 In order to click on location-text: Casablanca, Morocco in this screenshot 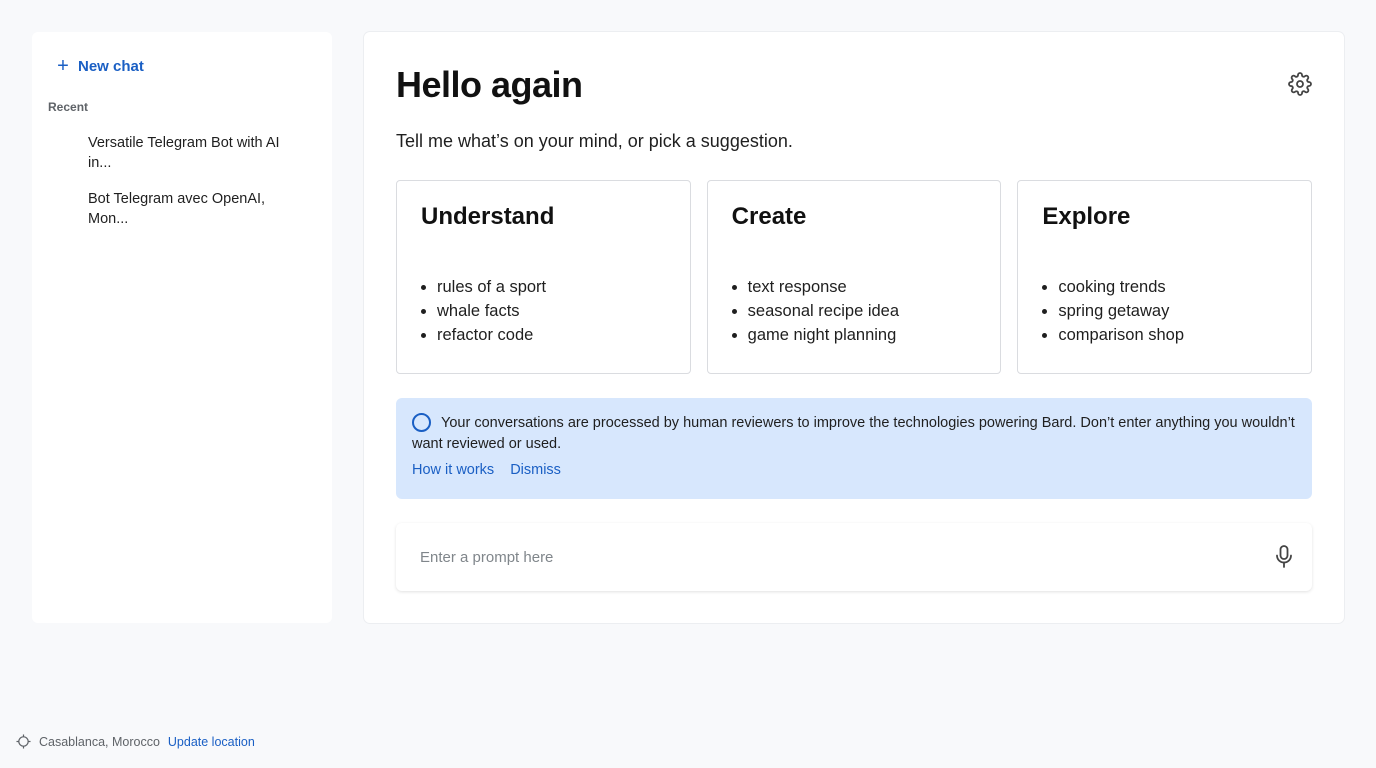, I will do `click(99, 741)`.